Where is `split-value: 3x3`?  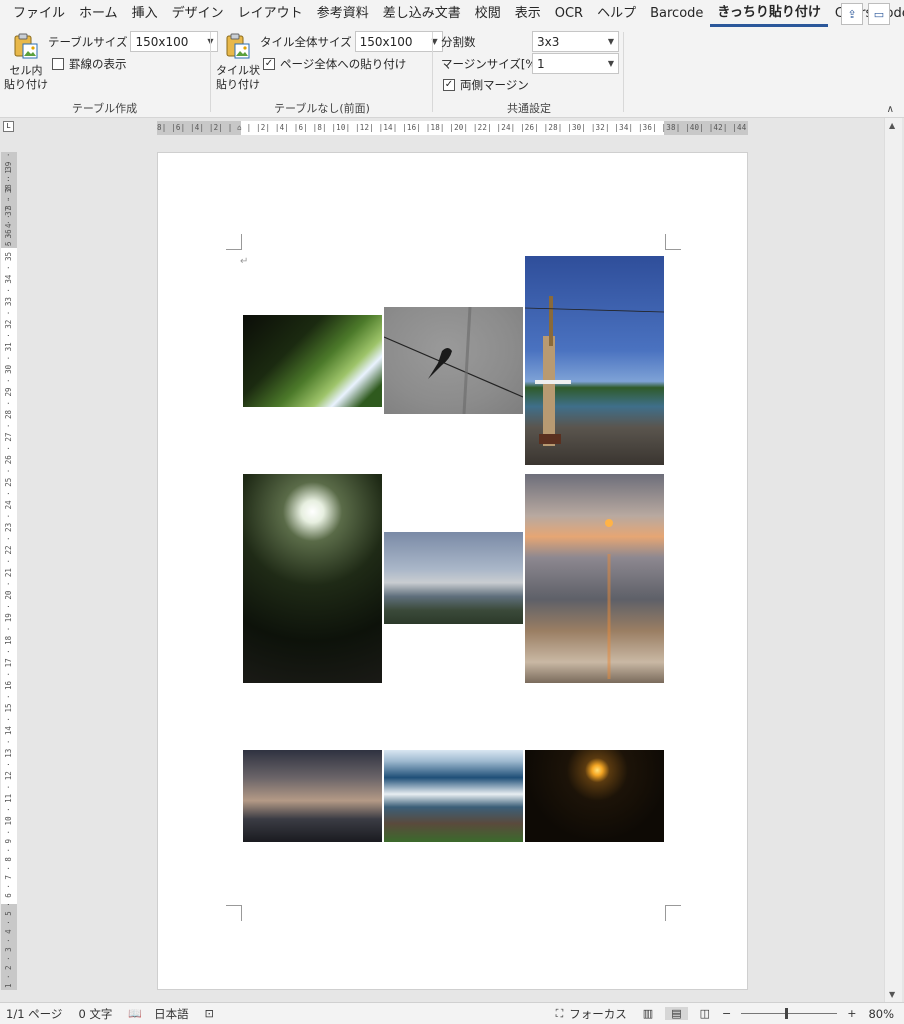
split-value: 3x3 is located at coordinates (548, 41).